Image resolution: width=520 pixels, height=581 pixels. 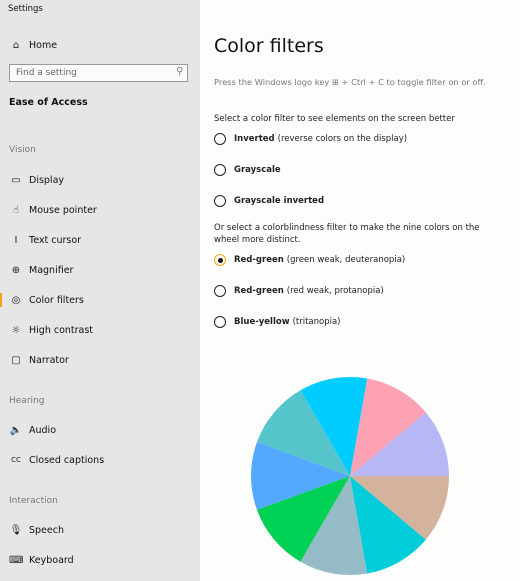 I want to click on sidebar-item-magnifier: ⊕ Magnifier, so click(x=100, y=270).